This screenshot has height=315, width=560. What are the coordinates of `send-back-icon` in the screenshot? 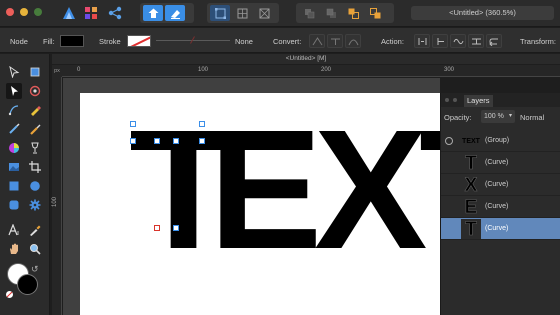 It's located at (374, 12).